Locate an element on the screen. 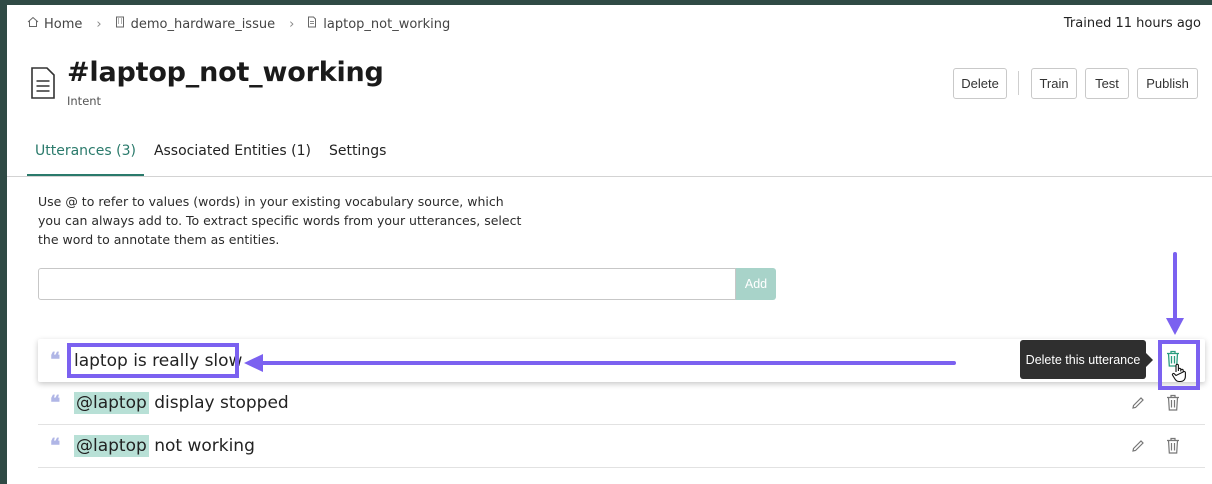 The width and height of the screenshot is (1212, 484). tab-settings: Settings is located at coordinates (357, 158).